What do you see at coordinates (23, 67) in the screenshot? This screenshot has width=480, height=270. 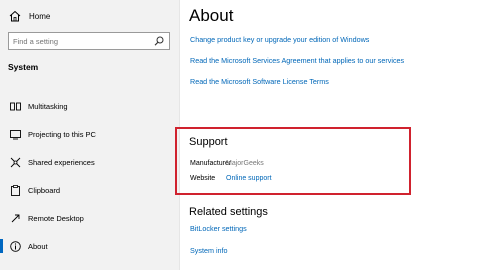 I see `section-title: System` at bounding box center [23, 67].